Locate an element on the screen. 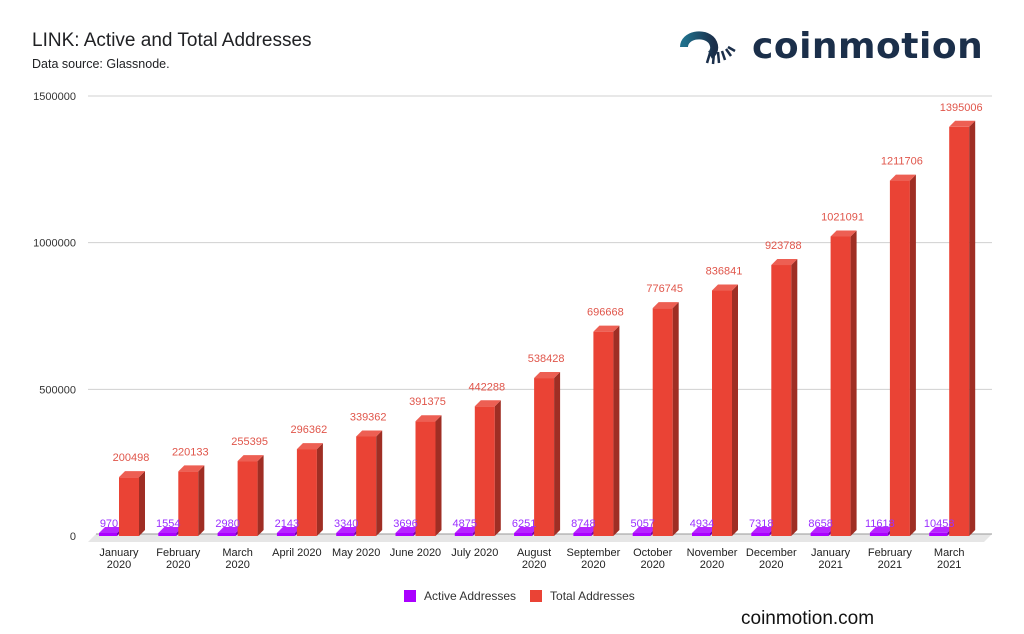  y-tick-label: 1000000 is located at coordinates (54, 244).